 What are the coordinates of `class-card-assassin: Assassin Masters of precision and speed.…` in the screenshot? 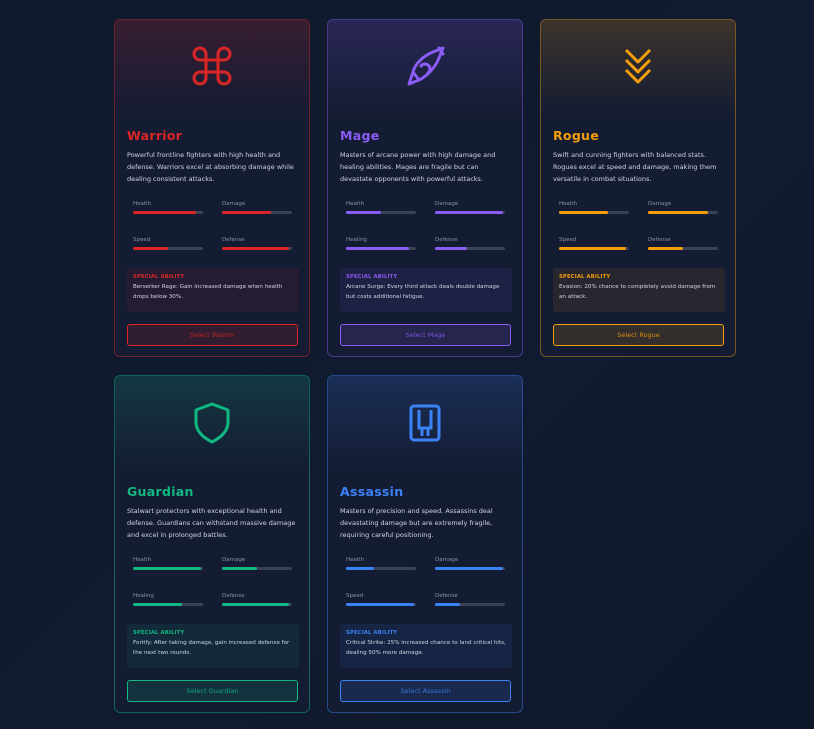 It's located at (425, 544).